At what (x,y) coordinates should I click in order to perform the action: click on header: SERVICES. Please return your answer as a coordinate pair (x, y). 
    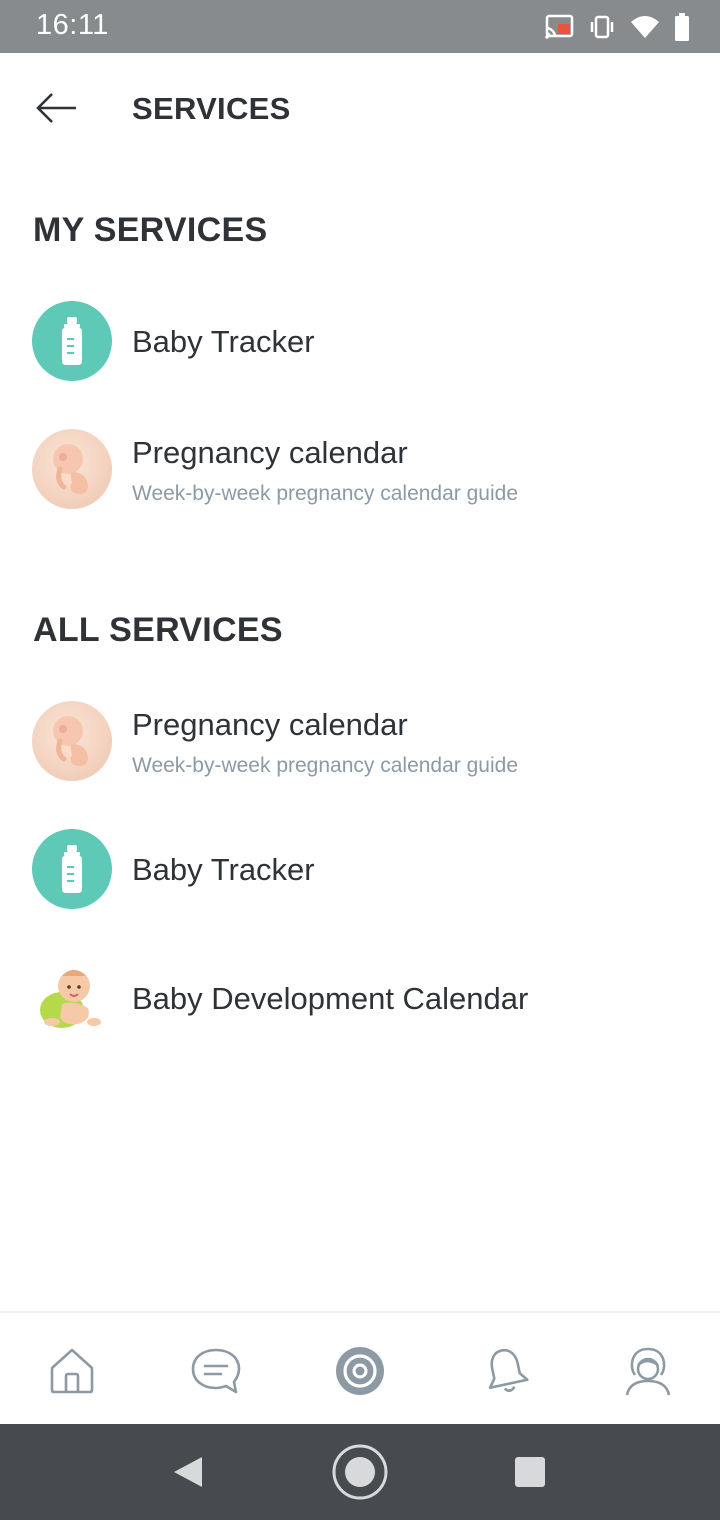
    Looking at the image, I should click on (360, 109).